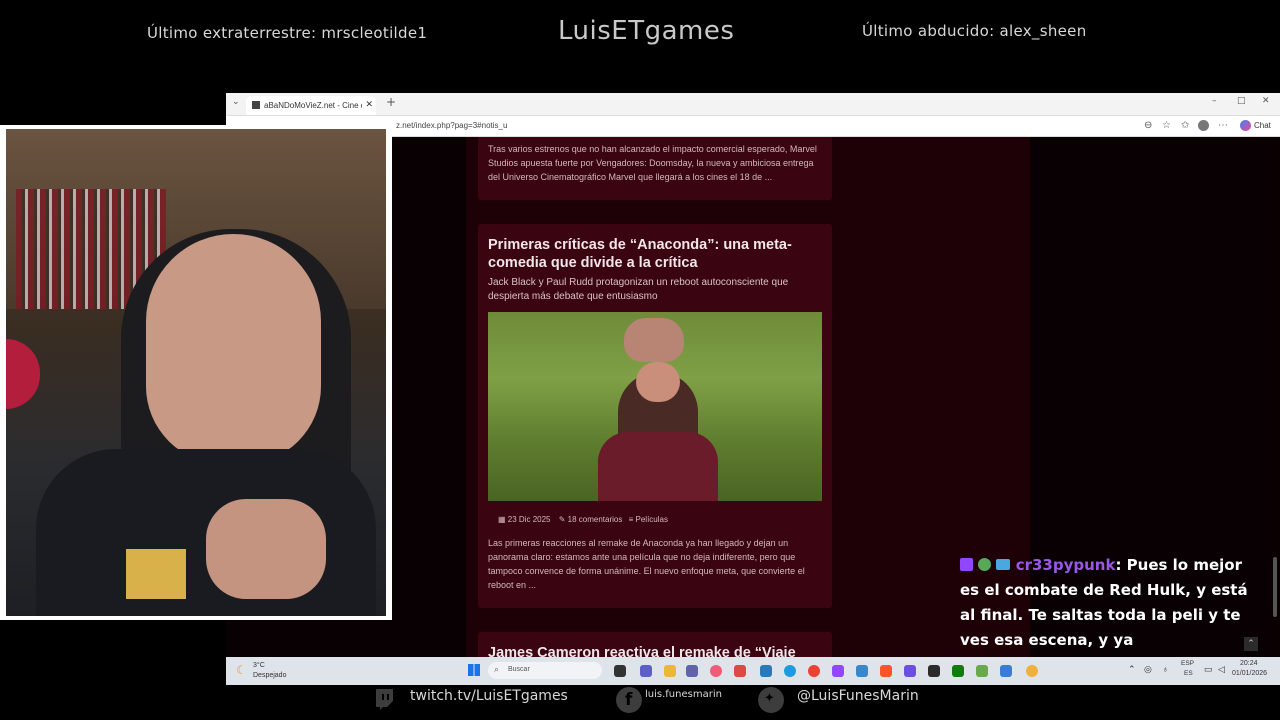 This screenshot has height=720, width=1280. Describe the element at coordinates (1245, 125) in the screenshot. I see `copilot-icon` at that location.